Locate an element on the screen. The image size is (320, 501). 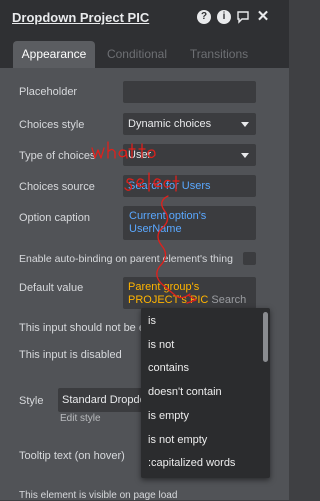
style-label: Style is located at coordinates (31, 401).